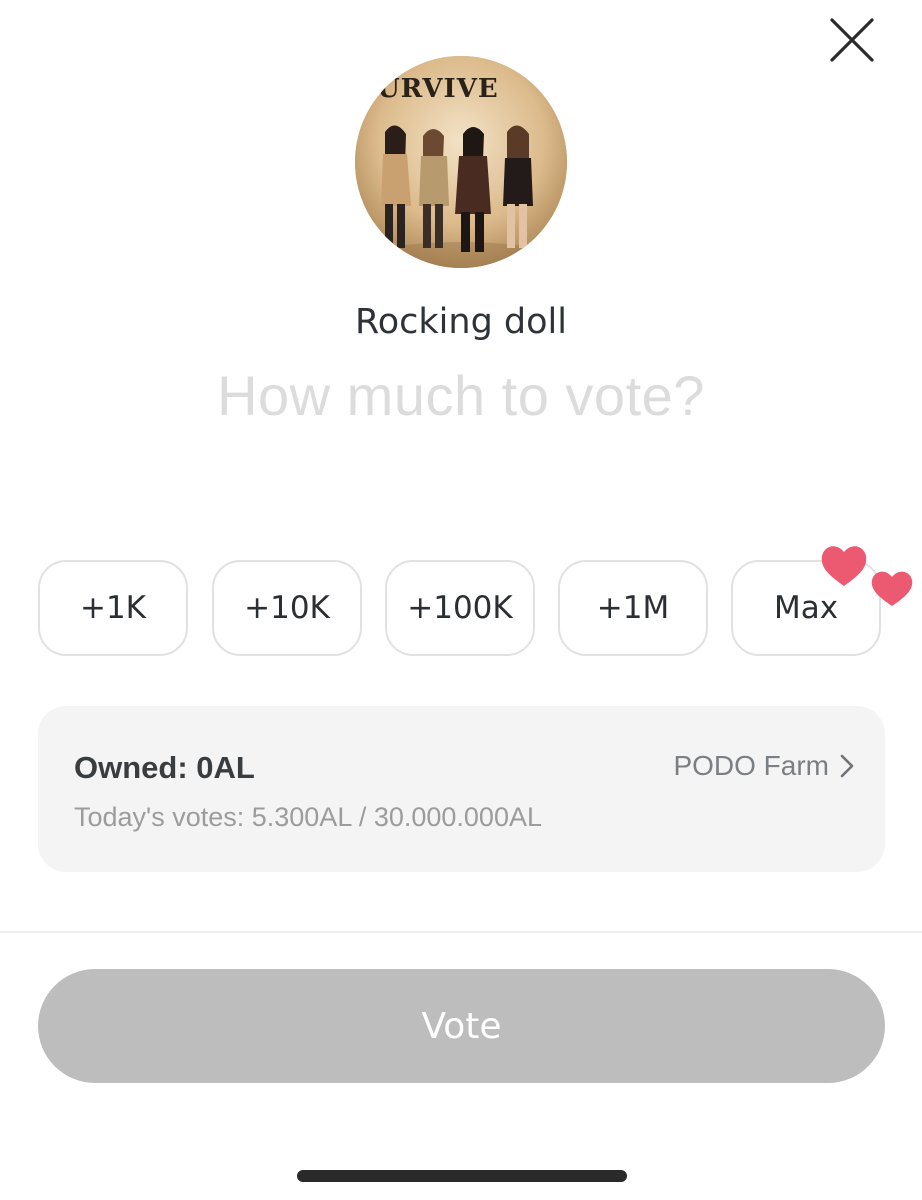 Image resolution: width=922 pixels, height=1200 pixels. Describe the element at coordinates (461, 322) in the screenshot. I see `target-name: Rocking doll` at that location.